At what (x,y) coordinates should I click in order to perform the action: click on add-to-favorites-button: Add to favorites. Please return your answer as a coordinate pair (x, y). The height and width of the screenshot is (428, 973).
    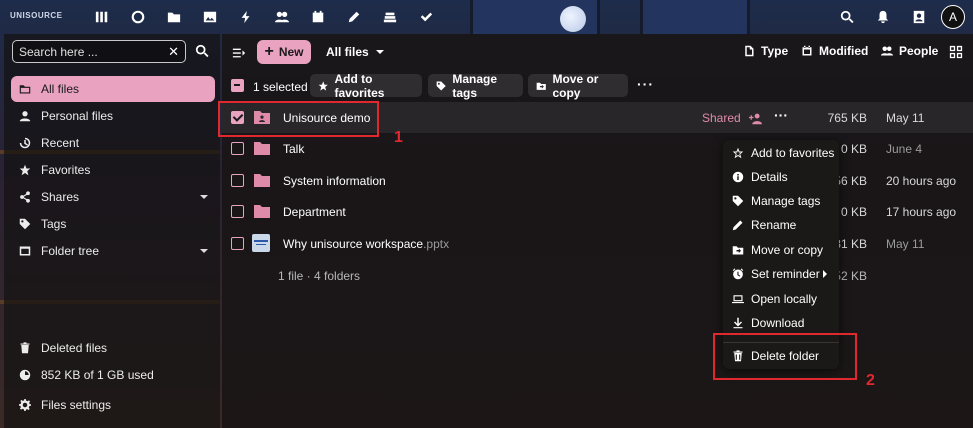
    Looking at the image, I should click on (366, 86).